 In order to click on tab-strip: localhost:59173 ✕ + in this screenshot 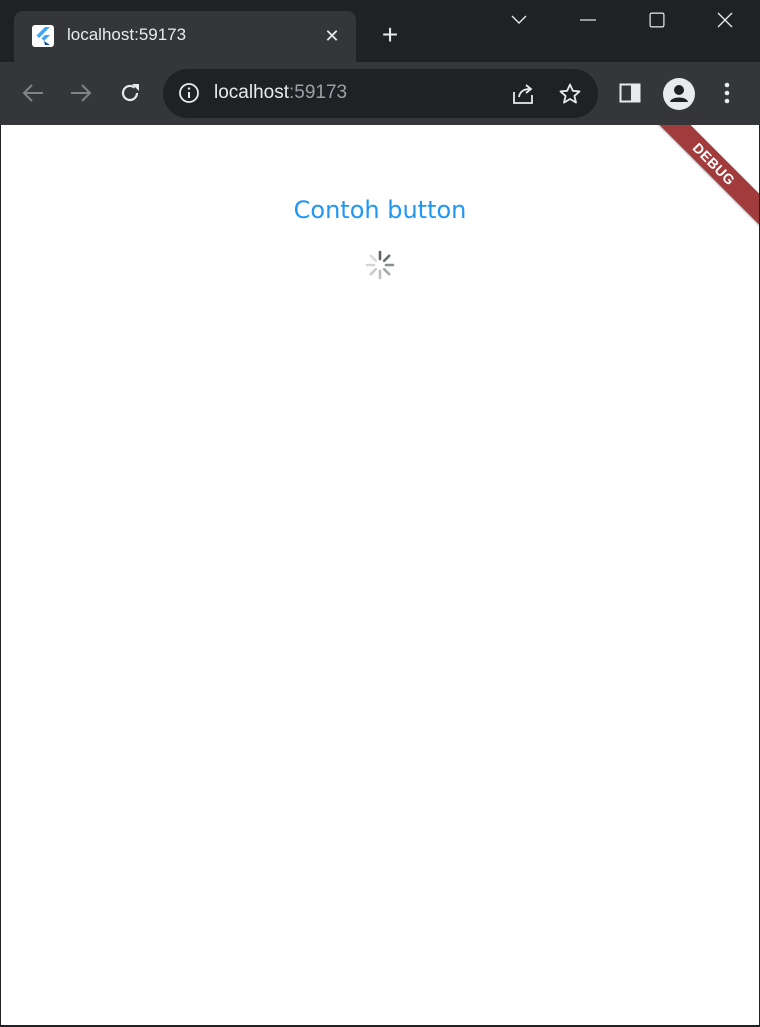, I will do `click(380, 31)`.